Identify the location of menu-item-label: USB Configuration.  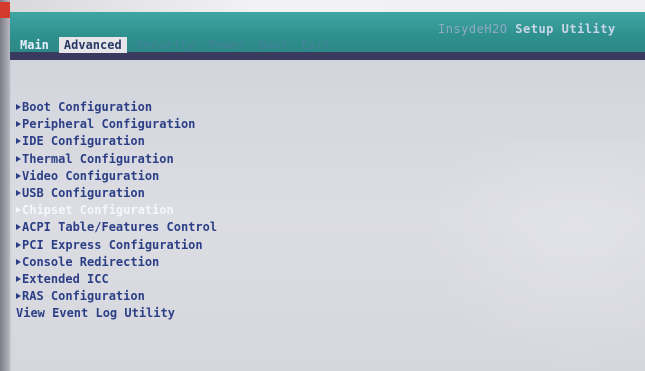
(83, 192).